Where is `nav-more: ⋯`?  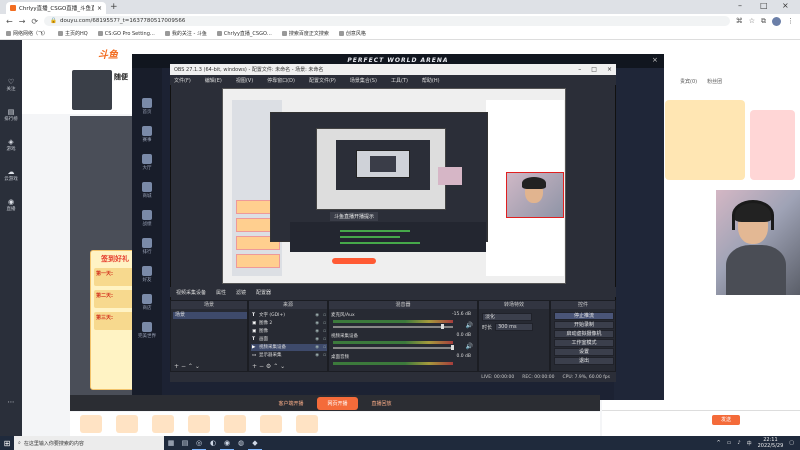
nav-more: ⋯ is located at coordinates (11, 402).